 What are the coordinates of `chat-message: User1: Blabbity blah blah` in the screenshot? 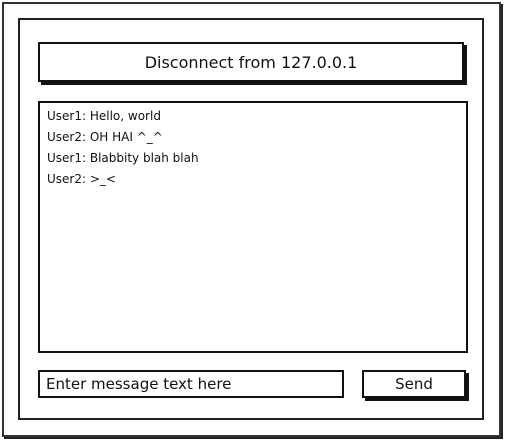 It's located at (123, 158).